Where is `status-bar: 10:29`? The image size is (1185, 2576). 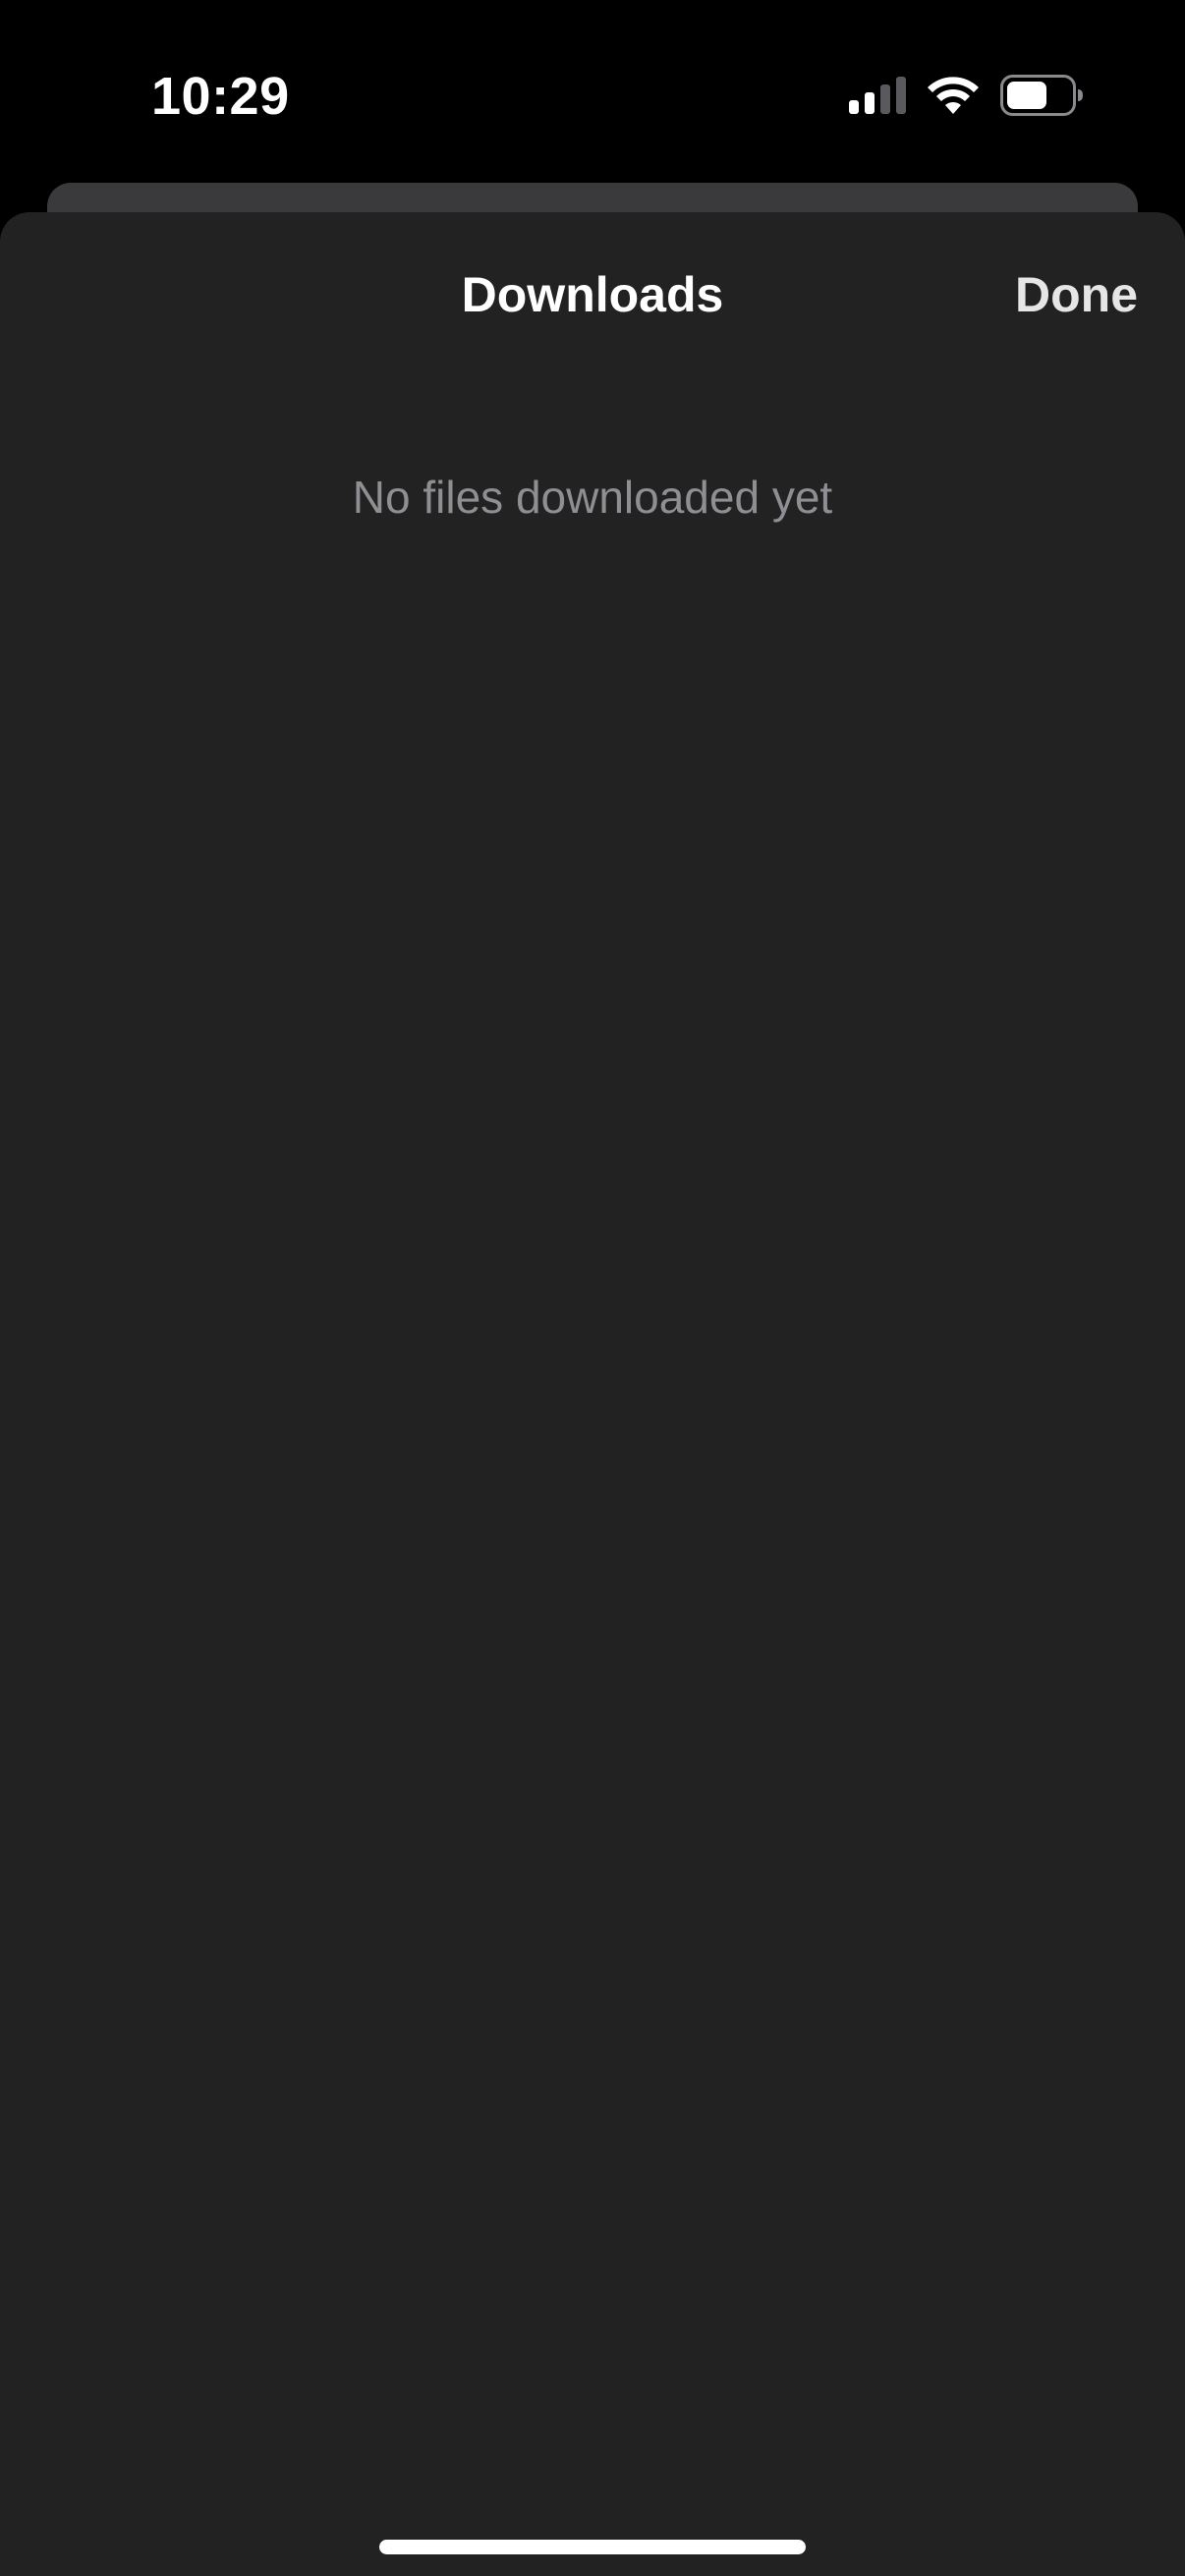 status-bar: 10:29 is located at coordinates (592, 93).